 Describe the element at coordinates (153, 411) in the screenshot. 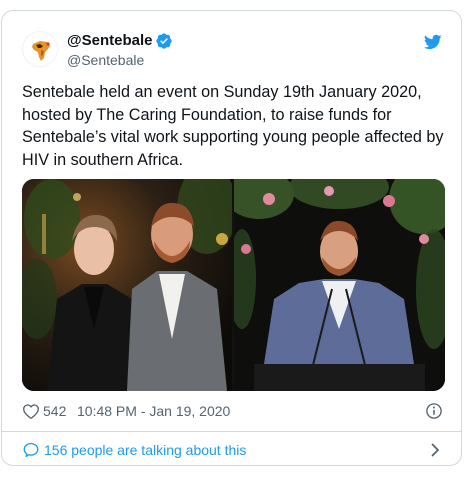

I see `timestamp: 10:48 PM - Jan 19, 2020` at that location.